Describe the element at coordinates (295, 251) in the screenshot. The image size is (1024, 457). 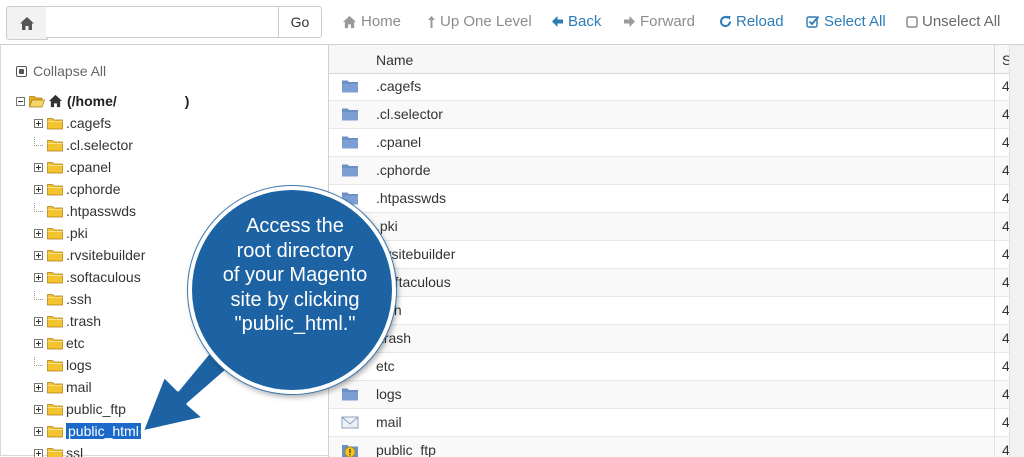
I see `callout-line-2: root directory` at that location.